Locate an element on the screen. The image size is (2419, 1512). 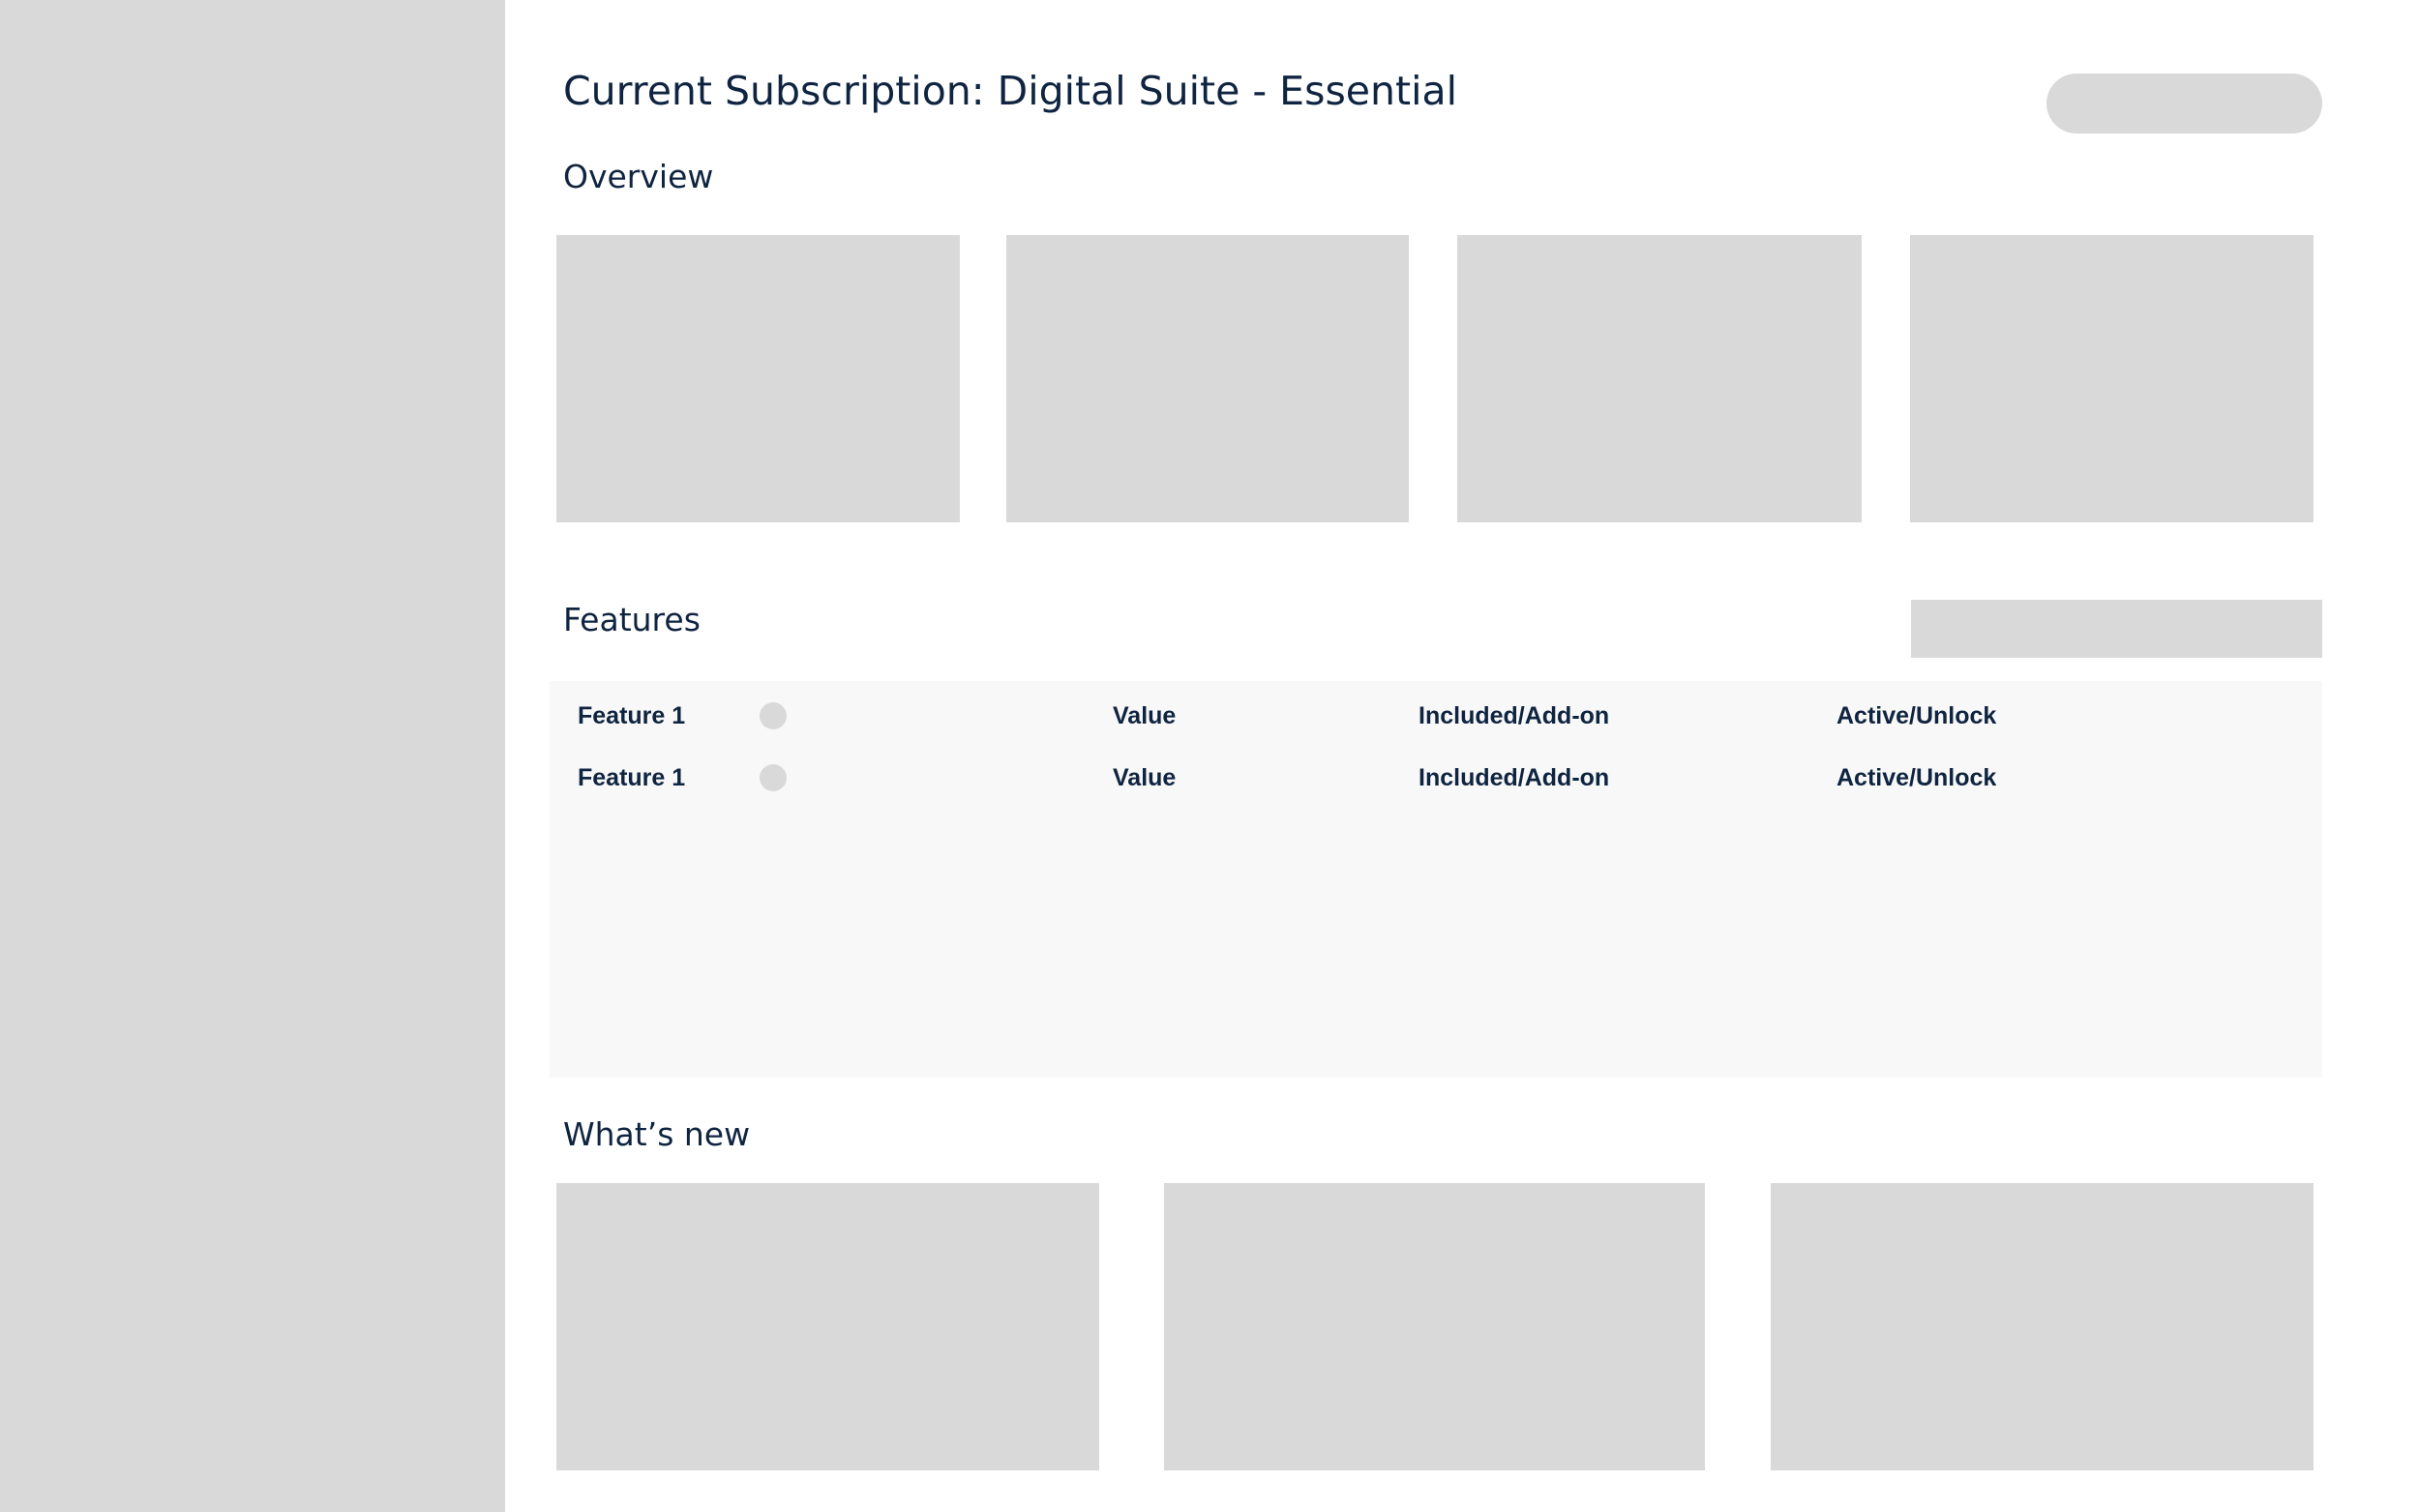
features-filter is located at coordinates (2116, 629).